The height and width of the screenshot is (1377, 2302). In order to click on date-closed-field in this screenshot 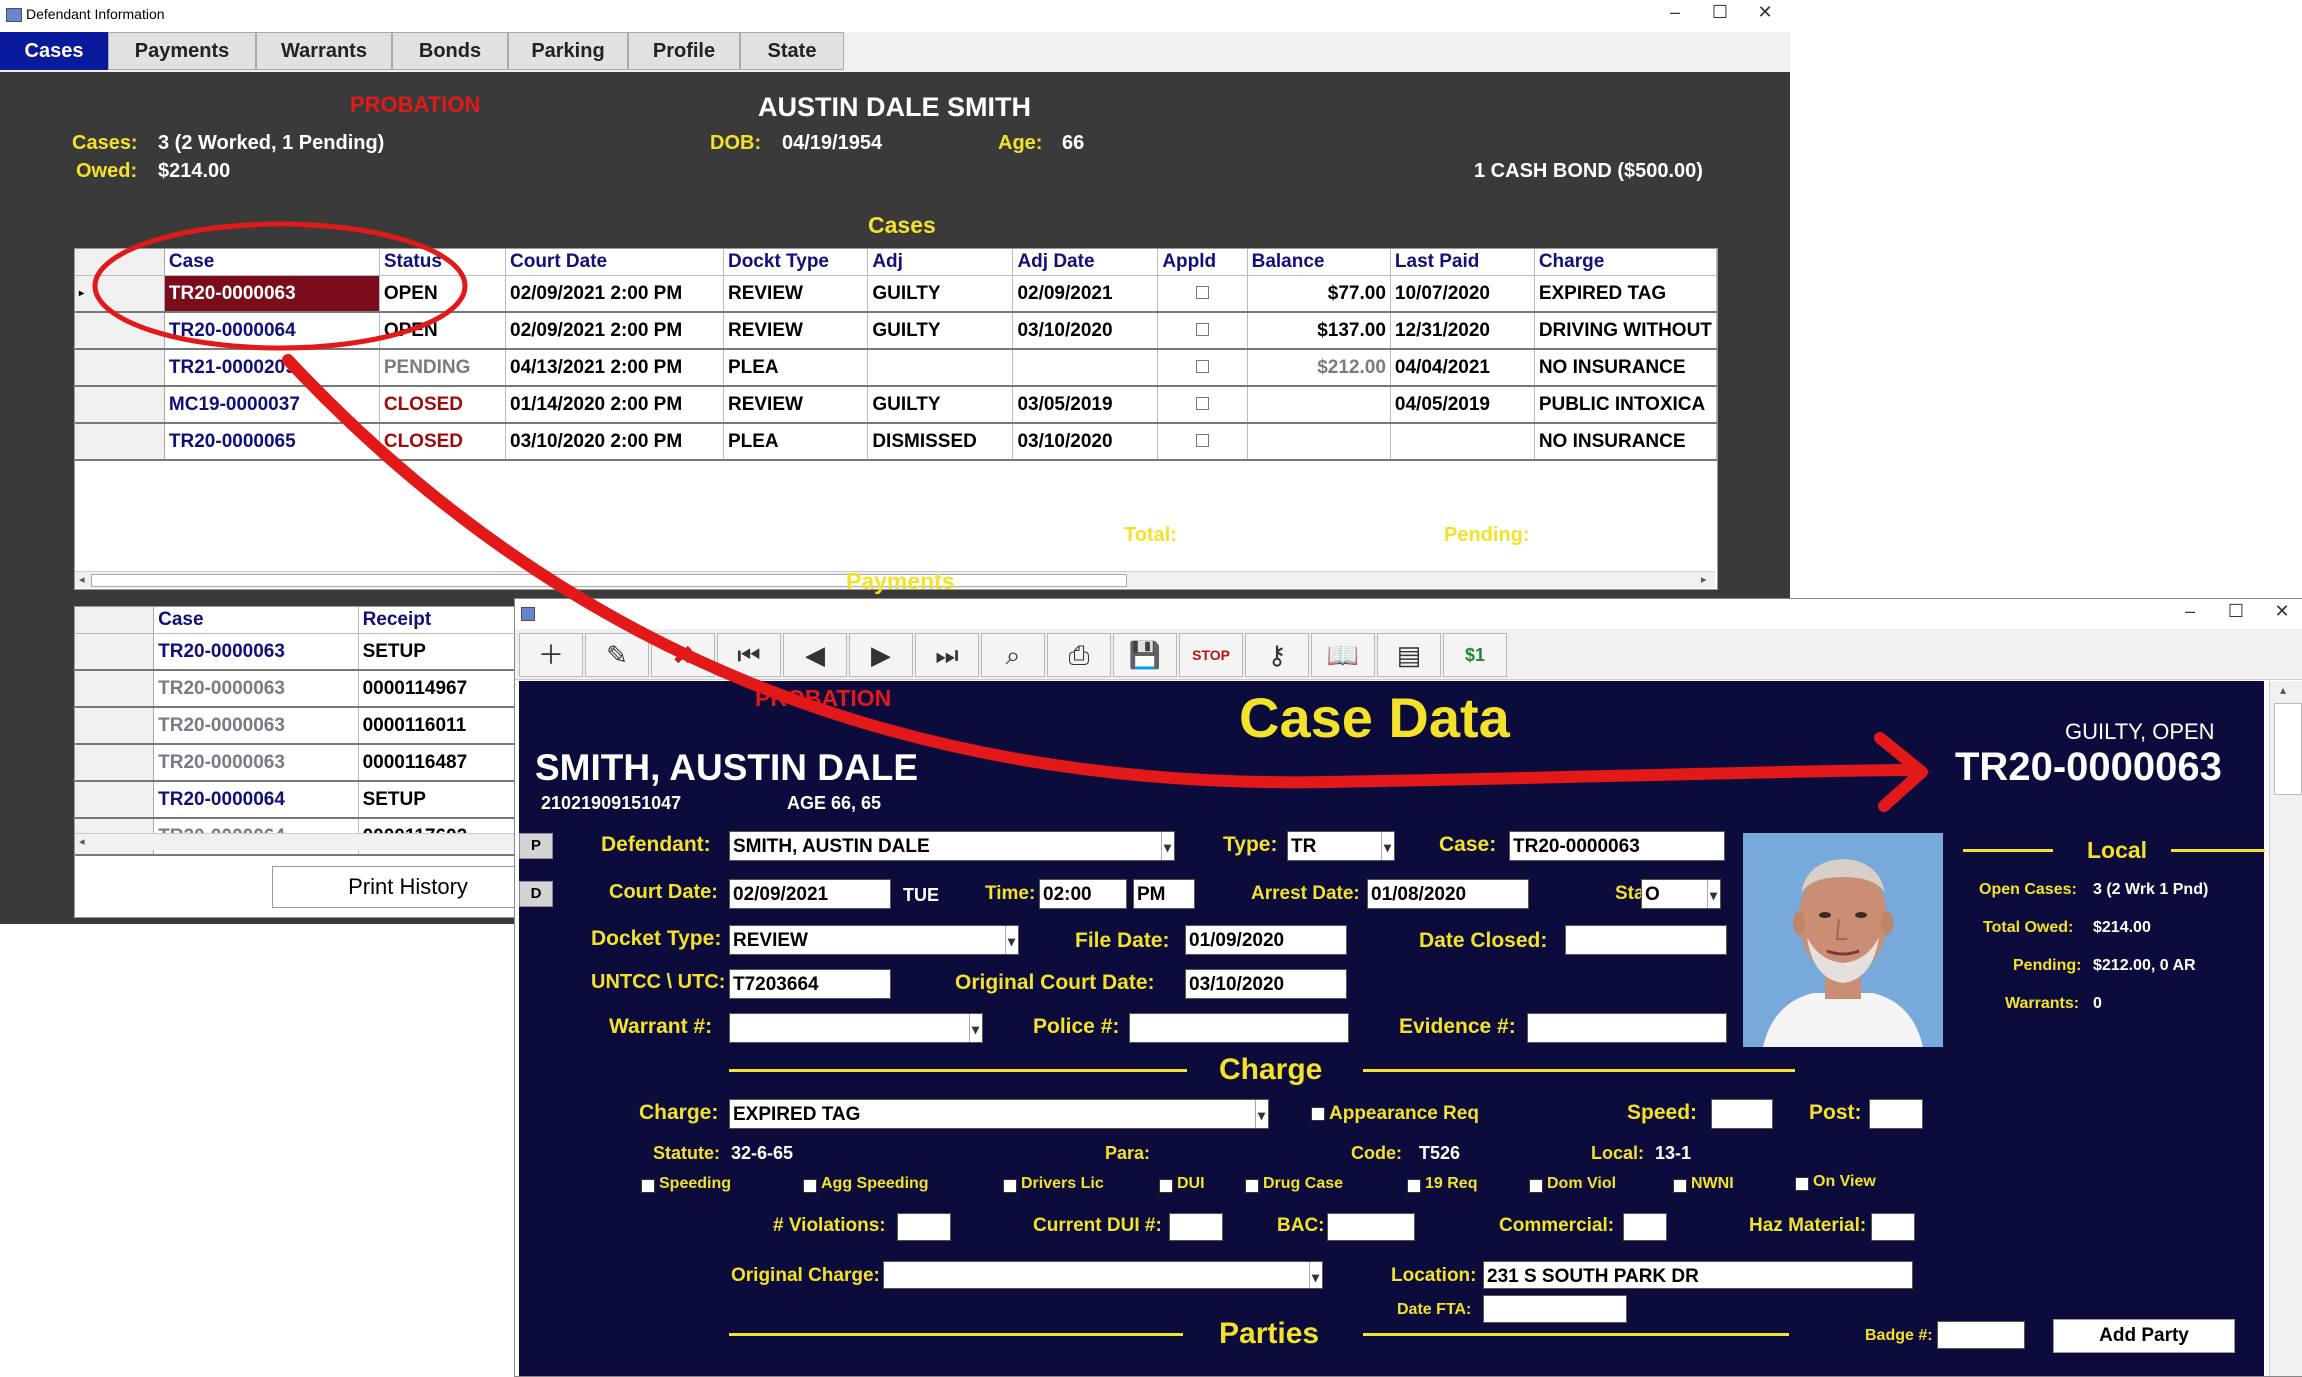, I will do `click(1646, 940)`.